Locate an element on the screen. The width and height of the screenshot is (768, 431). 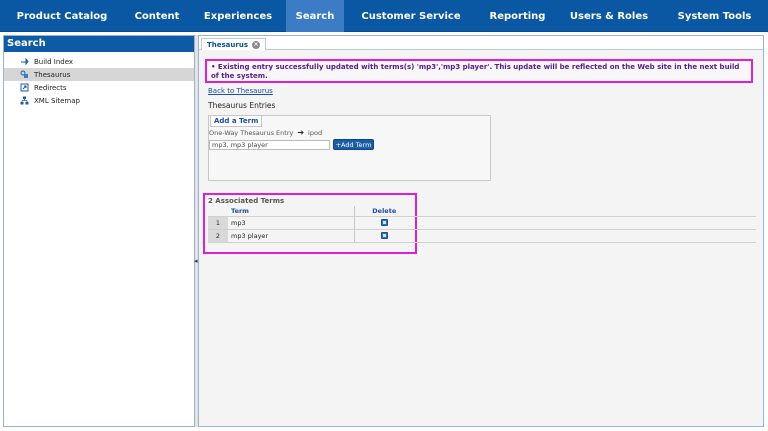
arrow-right-icon: ➔ is located at coordinates (301, 132).